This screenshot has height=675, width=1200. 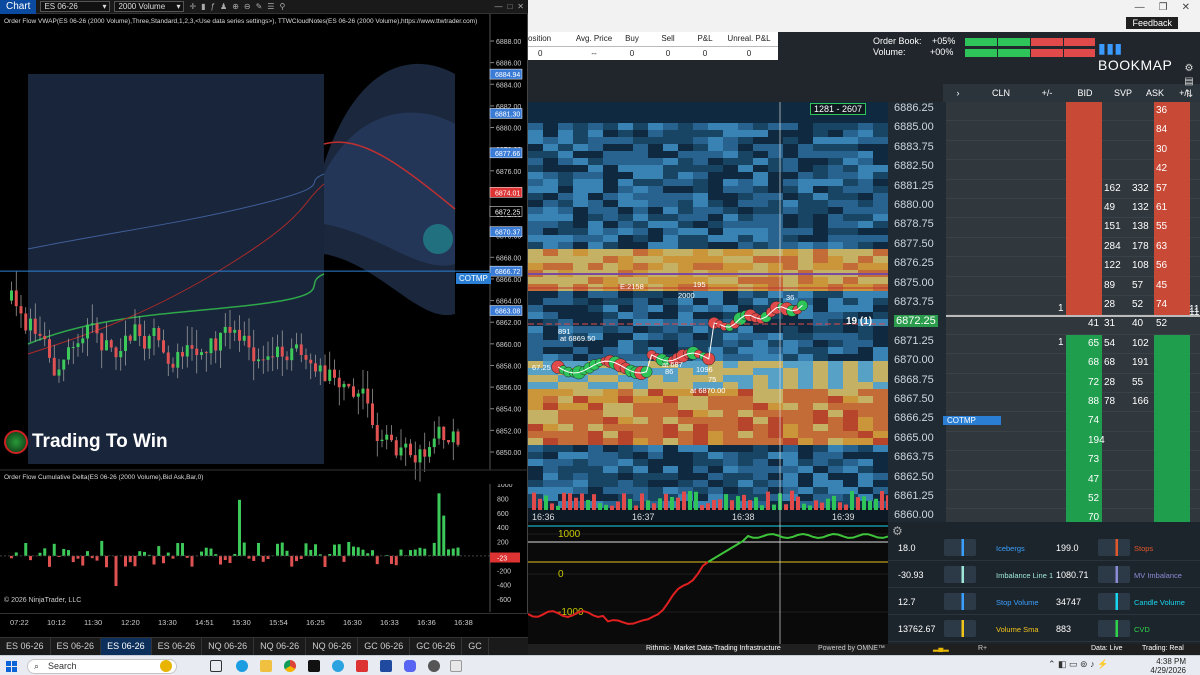 I want to click on column-bid: BID, so click(x=1085, y=93).